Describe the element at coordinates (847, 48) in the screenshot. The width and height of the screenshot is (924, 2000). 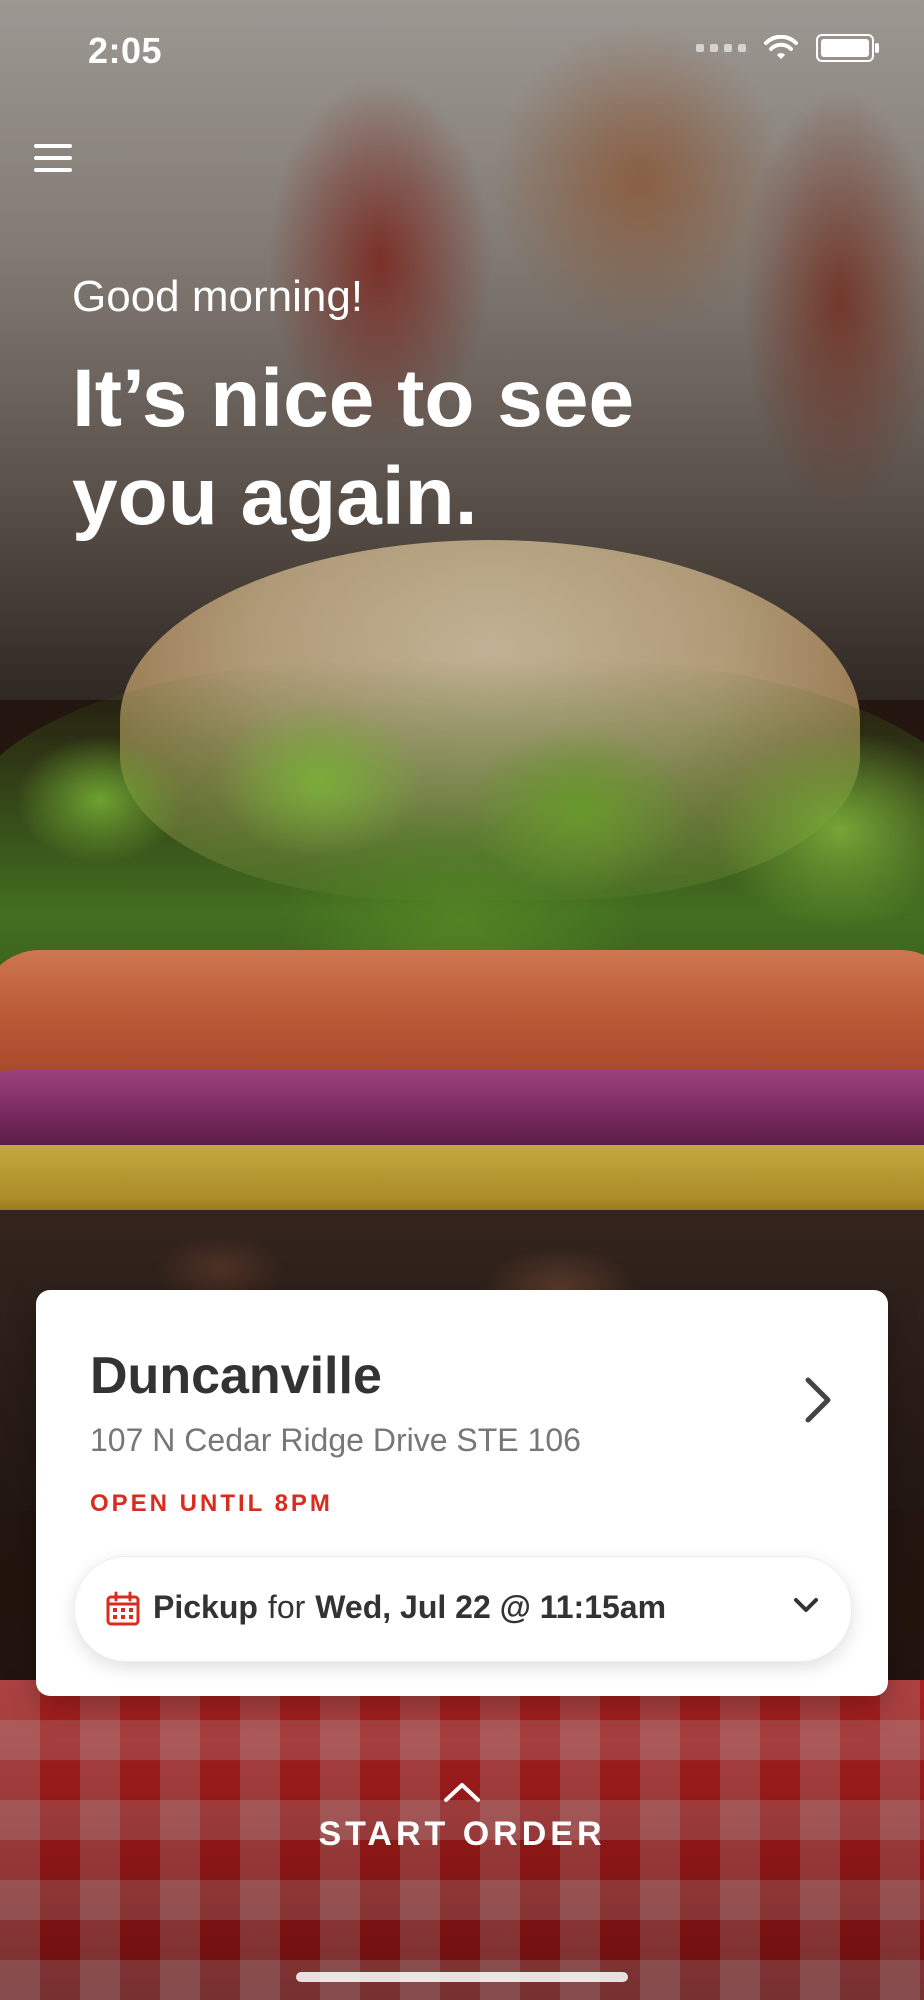
I see `battery-icon` at that location.